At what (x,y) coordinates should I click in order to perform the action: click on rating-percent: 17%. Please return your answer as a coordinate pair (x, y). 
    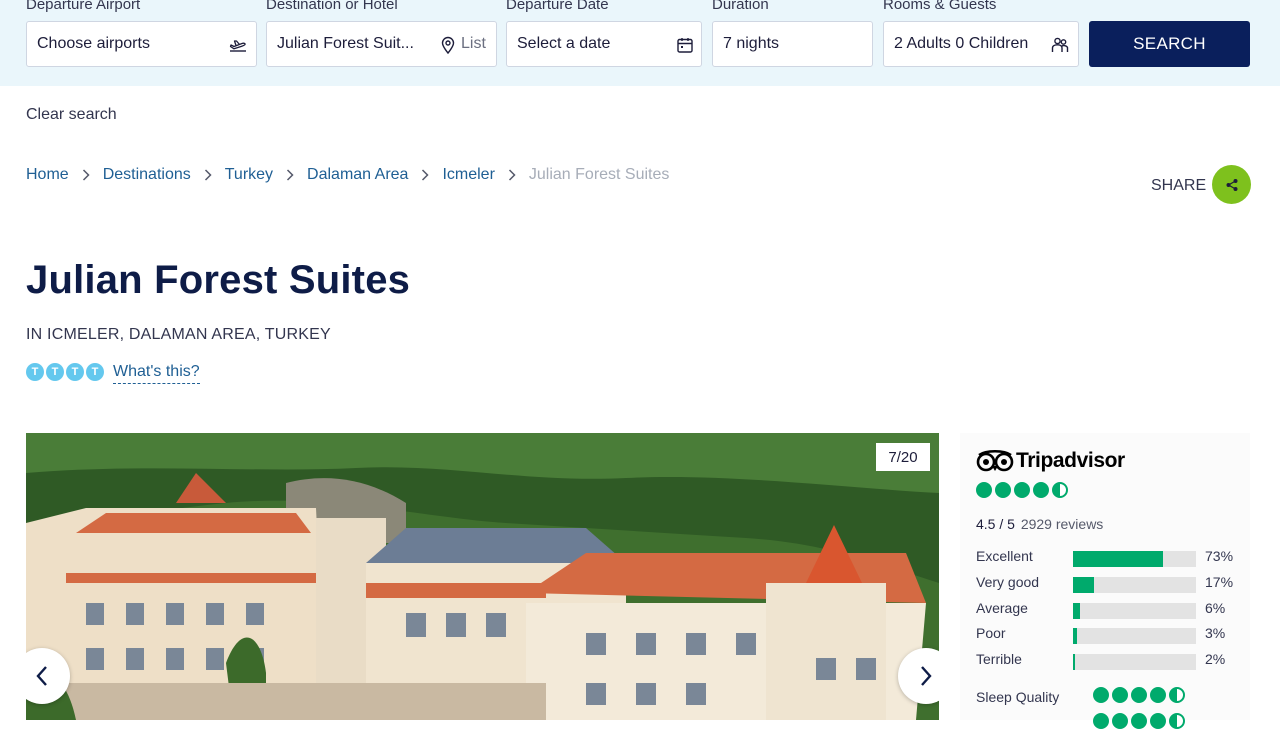
    Looking at the image, I should click on (1219, 582).